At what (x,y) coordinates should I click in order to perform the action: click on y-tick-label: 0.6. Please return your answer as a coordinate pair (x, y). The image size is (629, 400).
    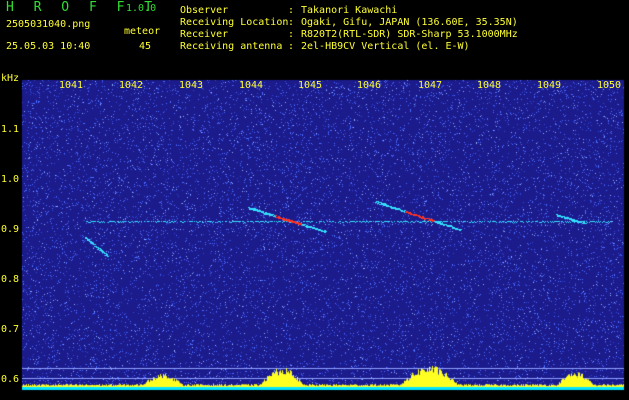
    Looking at the image, I should click on (10, 379).